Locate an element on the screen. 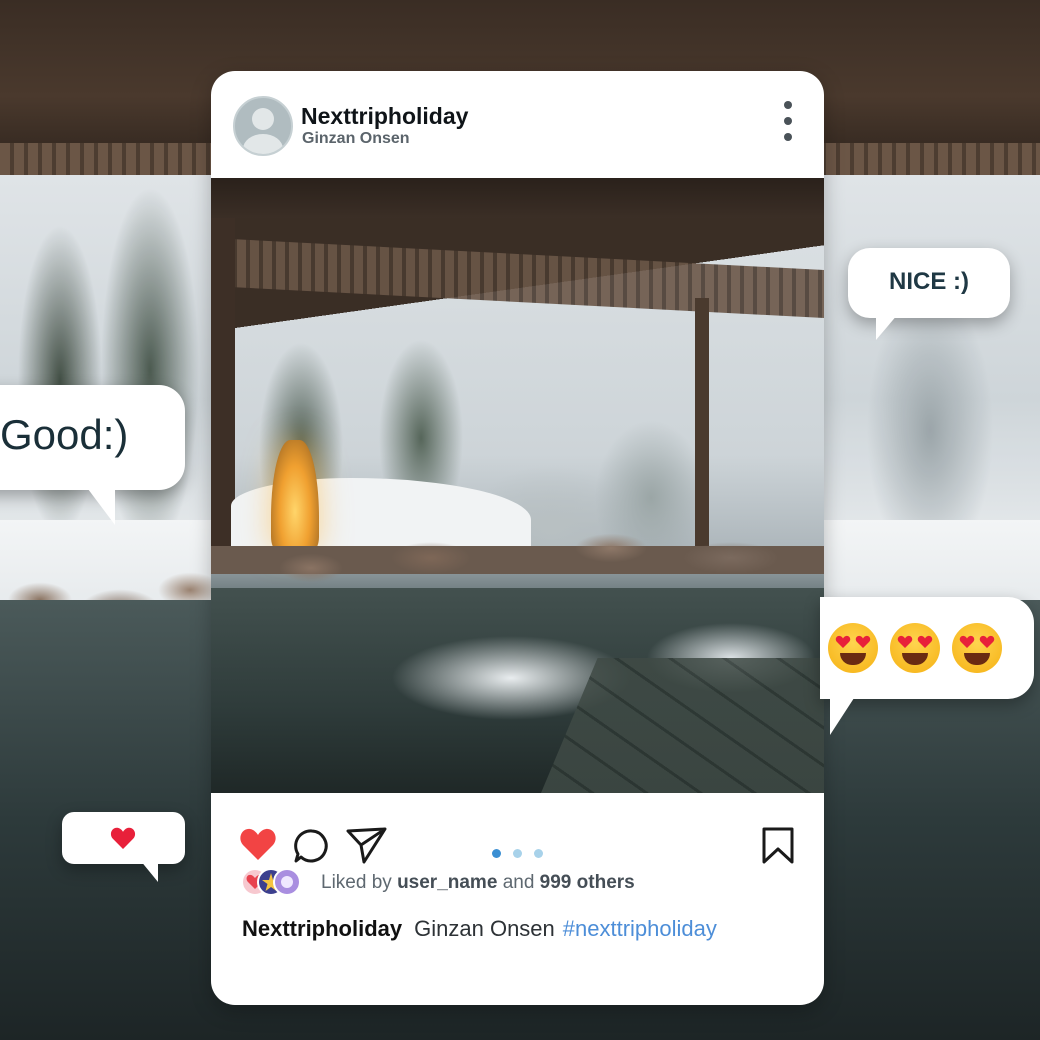  liker-avatar is located at coordinates (287, 882).